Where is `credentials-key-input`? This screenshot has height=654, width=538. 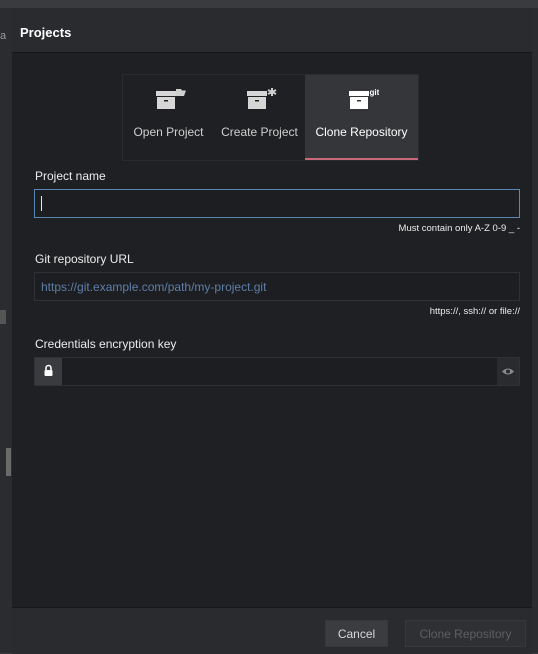
credentials-key-input is located at coordinates (279, 371).